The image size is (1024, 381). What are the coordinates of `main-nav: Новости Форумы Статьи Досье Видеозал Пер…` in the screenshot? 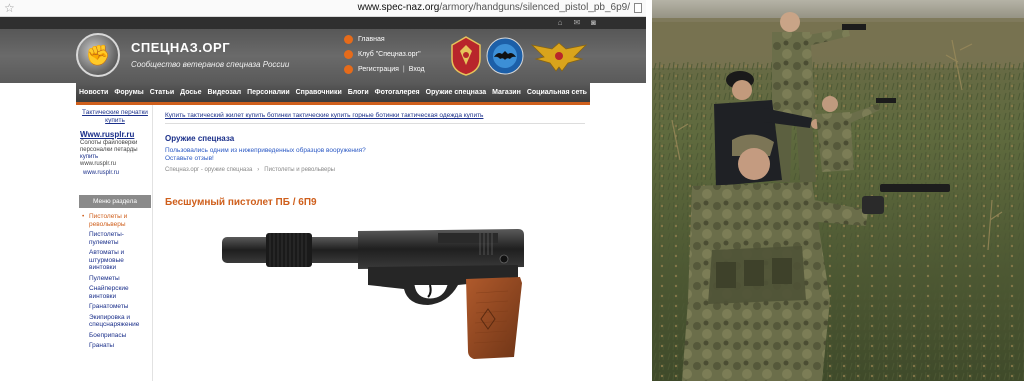 It's located at (333, 92).